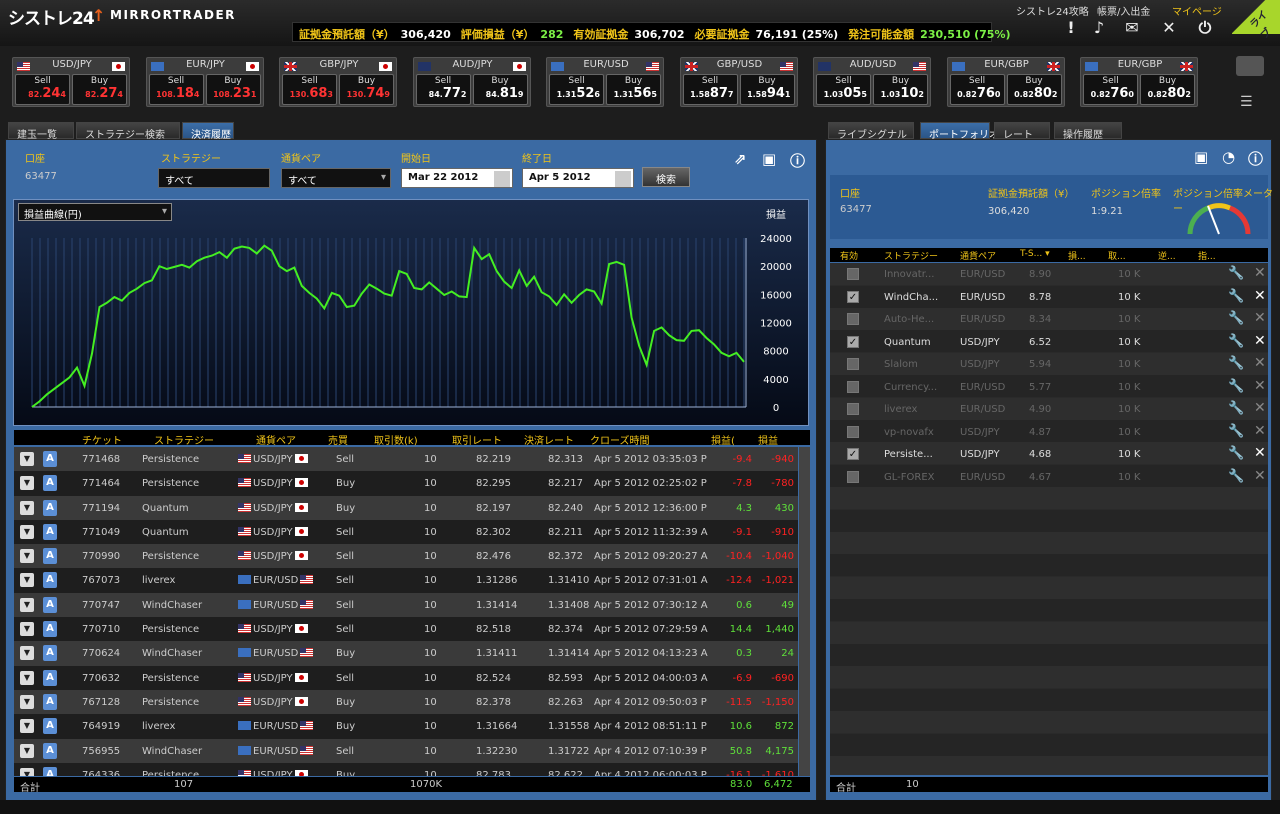 Image resolution: width=1280 pixels, height=814 pixels. I want to click on sell-button: Sell 1.03055, so click(843, 89).